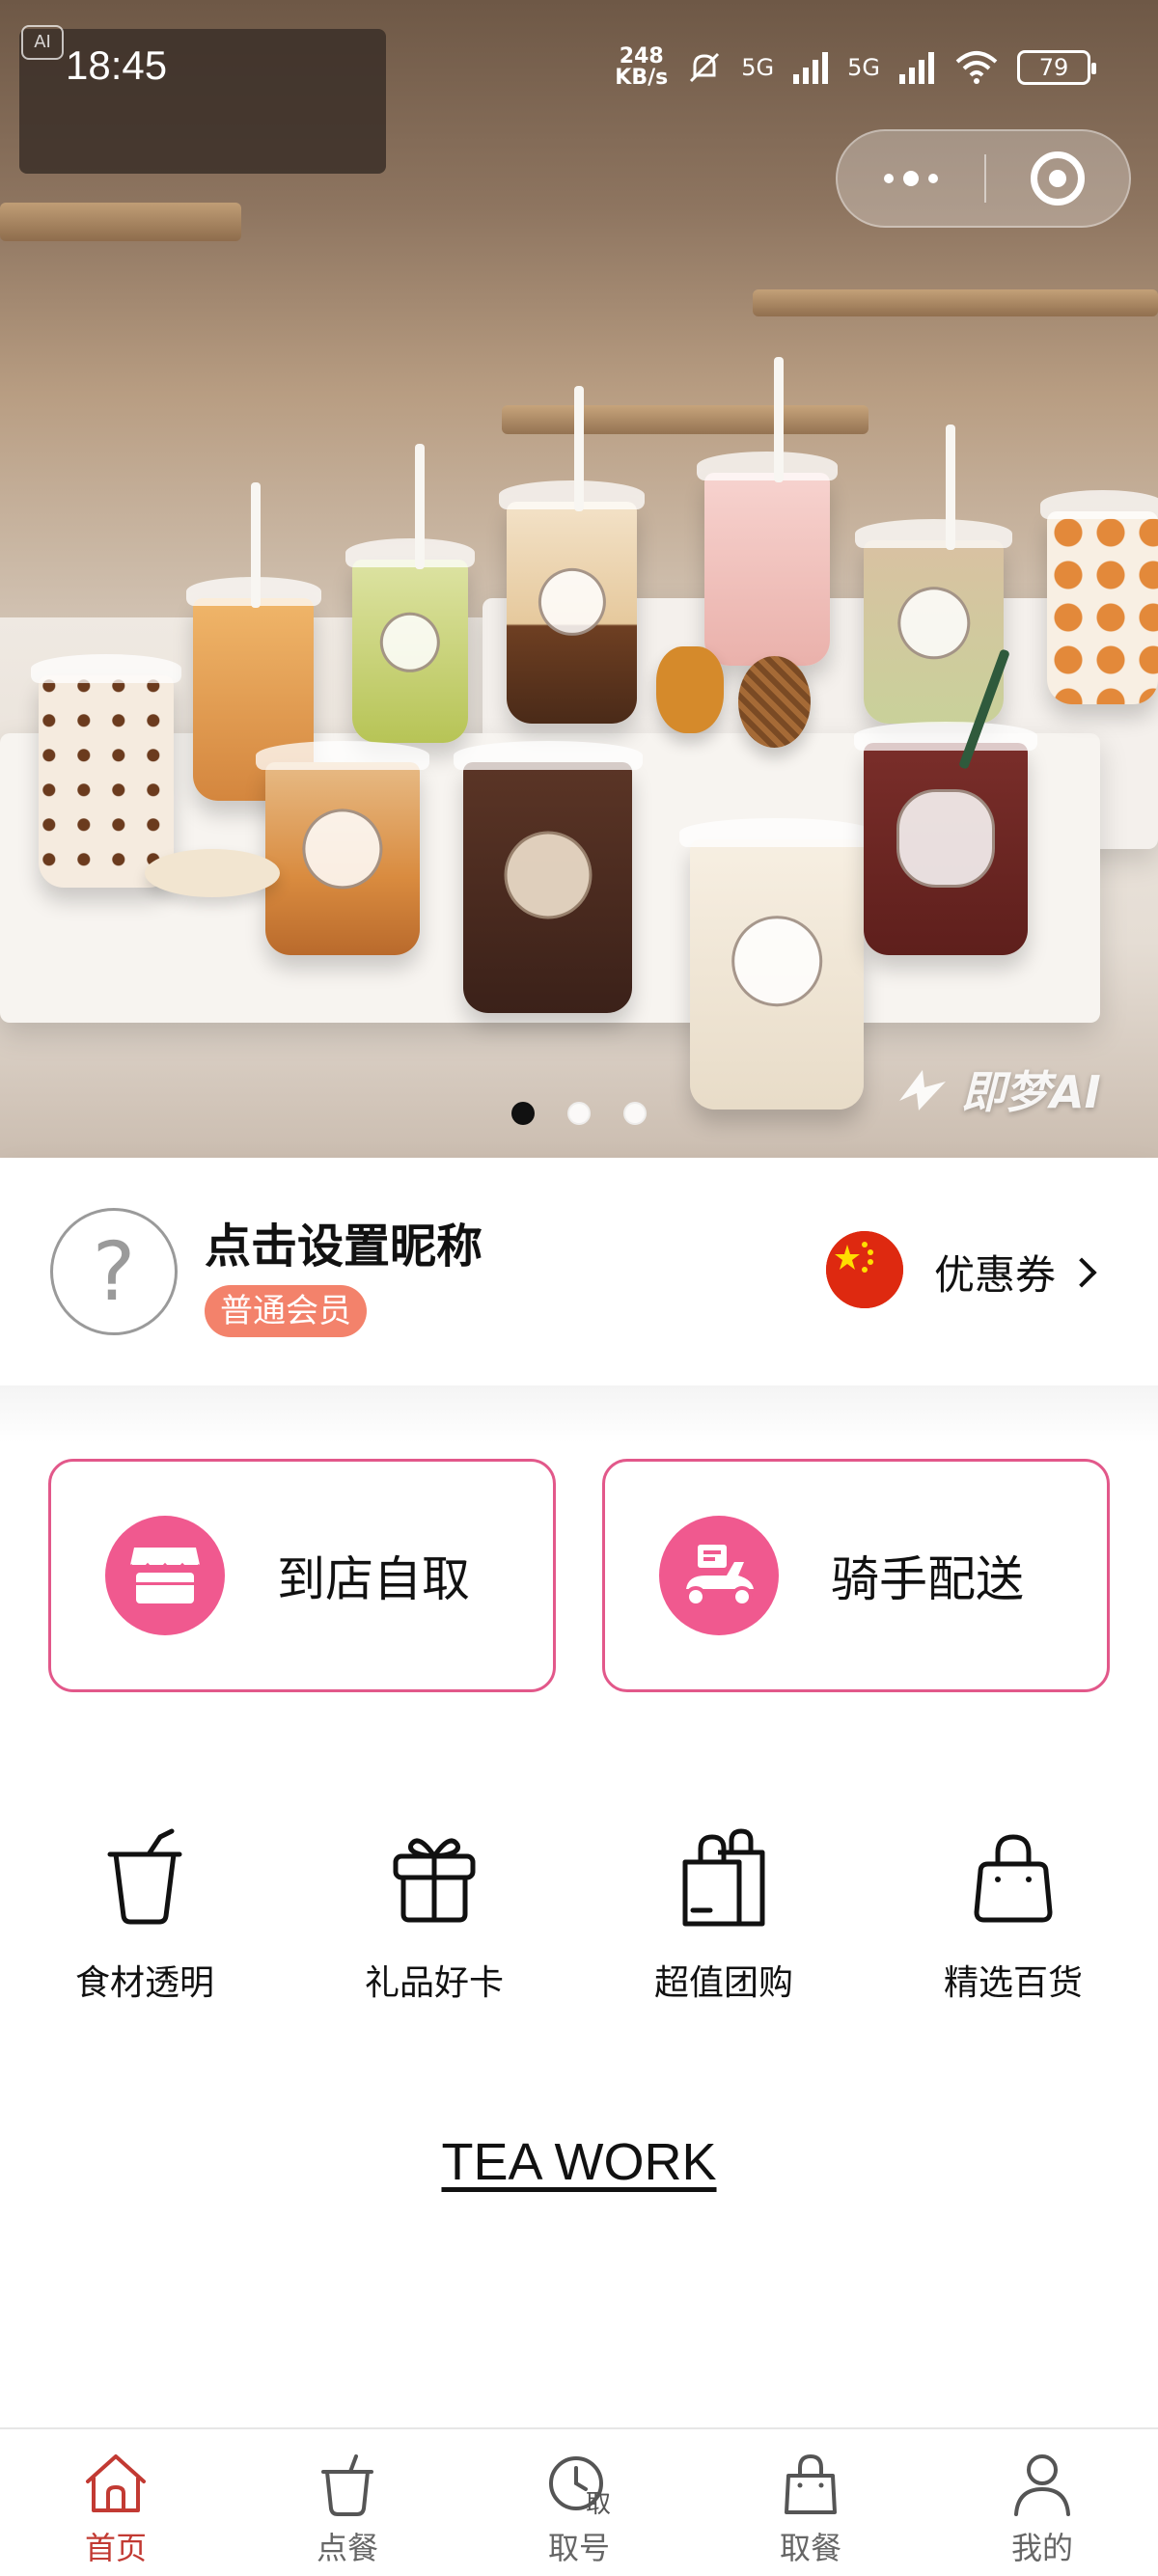  I want to click on tab-label: 我的, so click(1041, 2548).